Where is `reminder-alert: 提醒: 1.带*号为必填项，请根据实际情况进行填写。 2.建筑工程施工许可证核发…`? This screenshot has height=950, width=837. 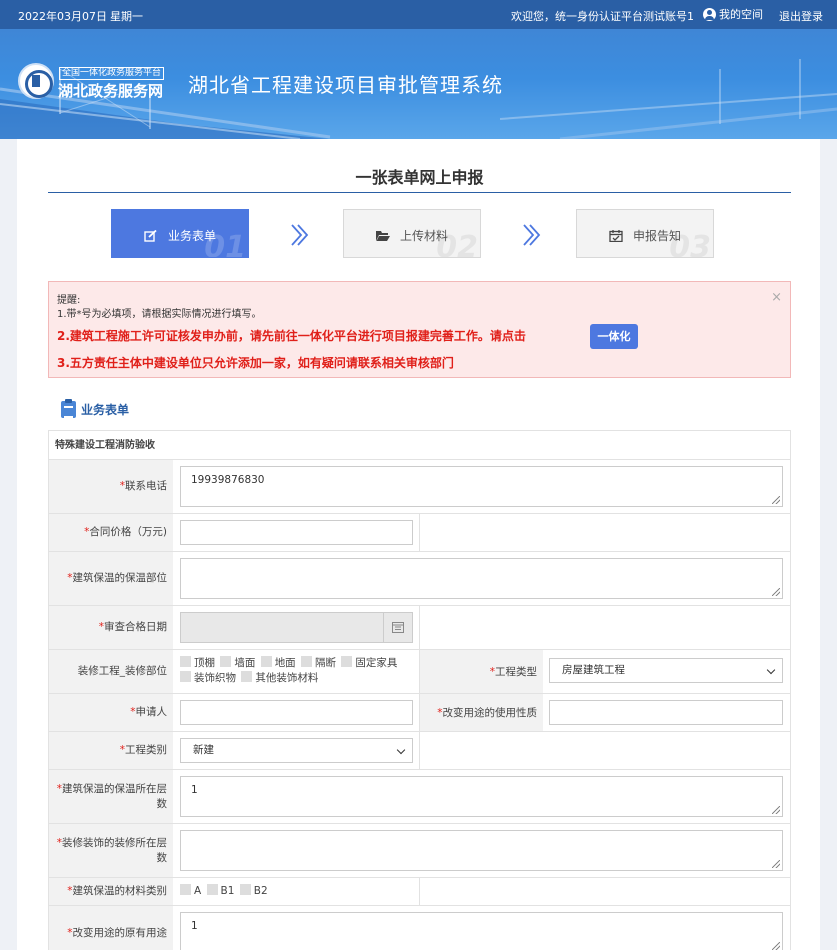
reminder-alert: 提醒: 1.带*号为必填项，请根据实际情况进行填写。 2.建筑工程施工许可证核发… is located at coordinates (419, 329).